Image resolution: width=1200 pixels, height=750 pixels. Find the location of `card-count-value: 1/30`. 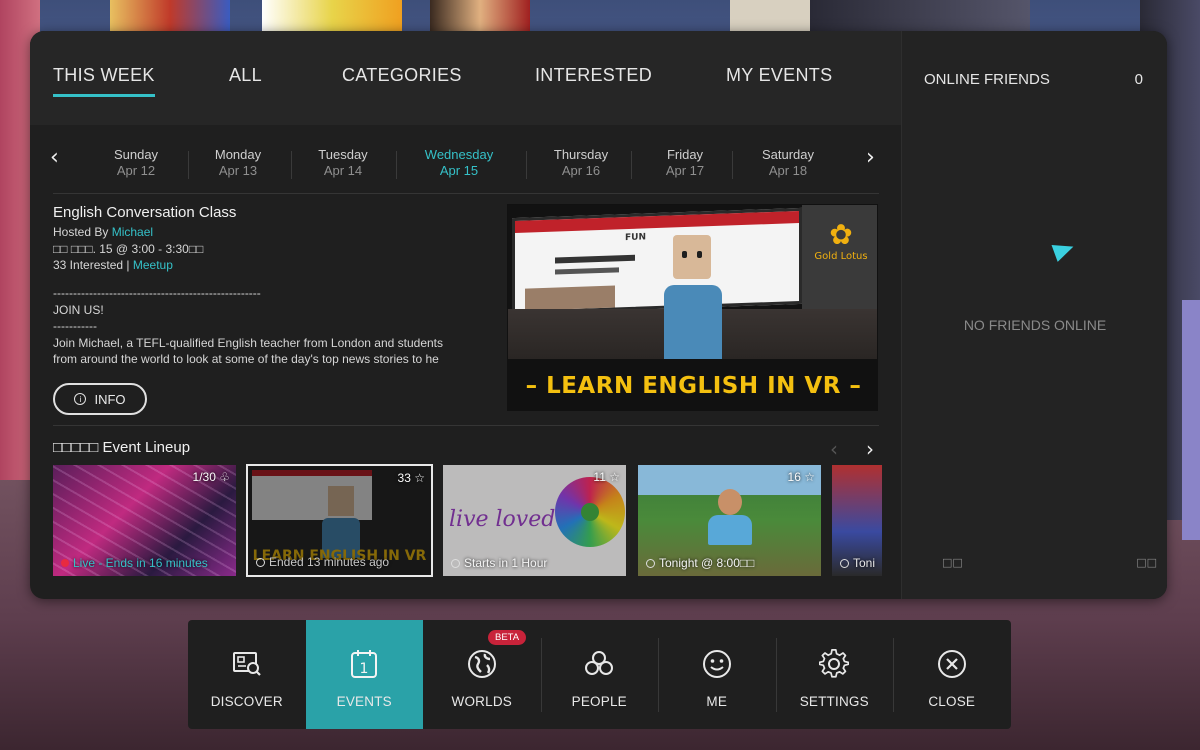

card-count-value: 1/30 is located at coordinates (204, 477).